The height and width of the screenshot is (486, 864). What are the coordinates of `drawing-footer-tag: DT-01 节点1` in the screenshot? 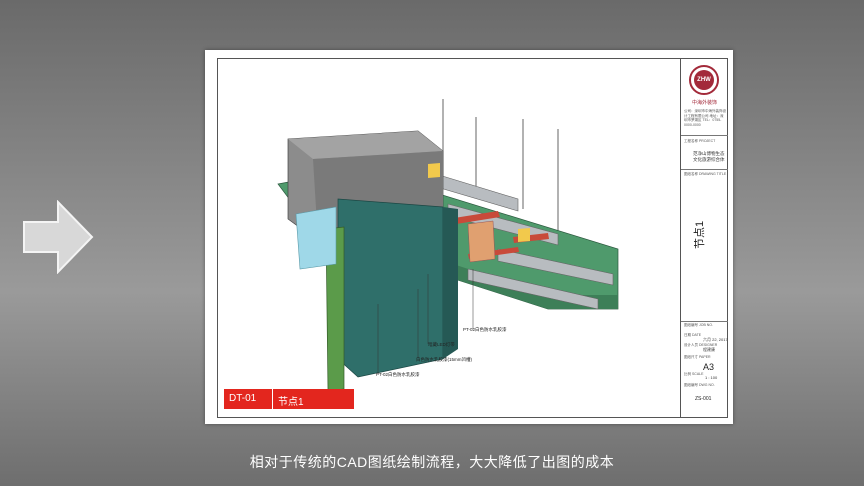 It's located at (289, 399).